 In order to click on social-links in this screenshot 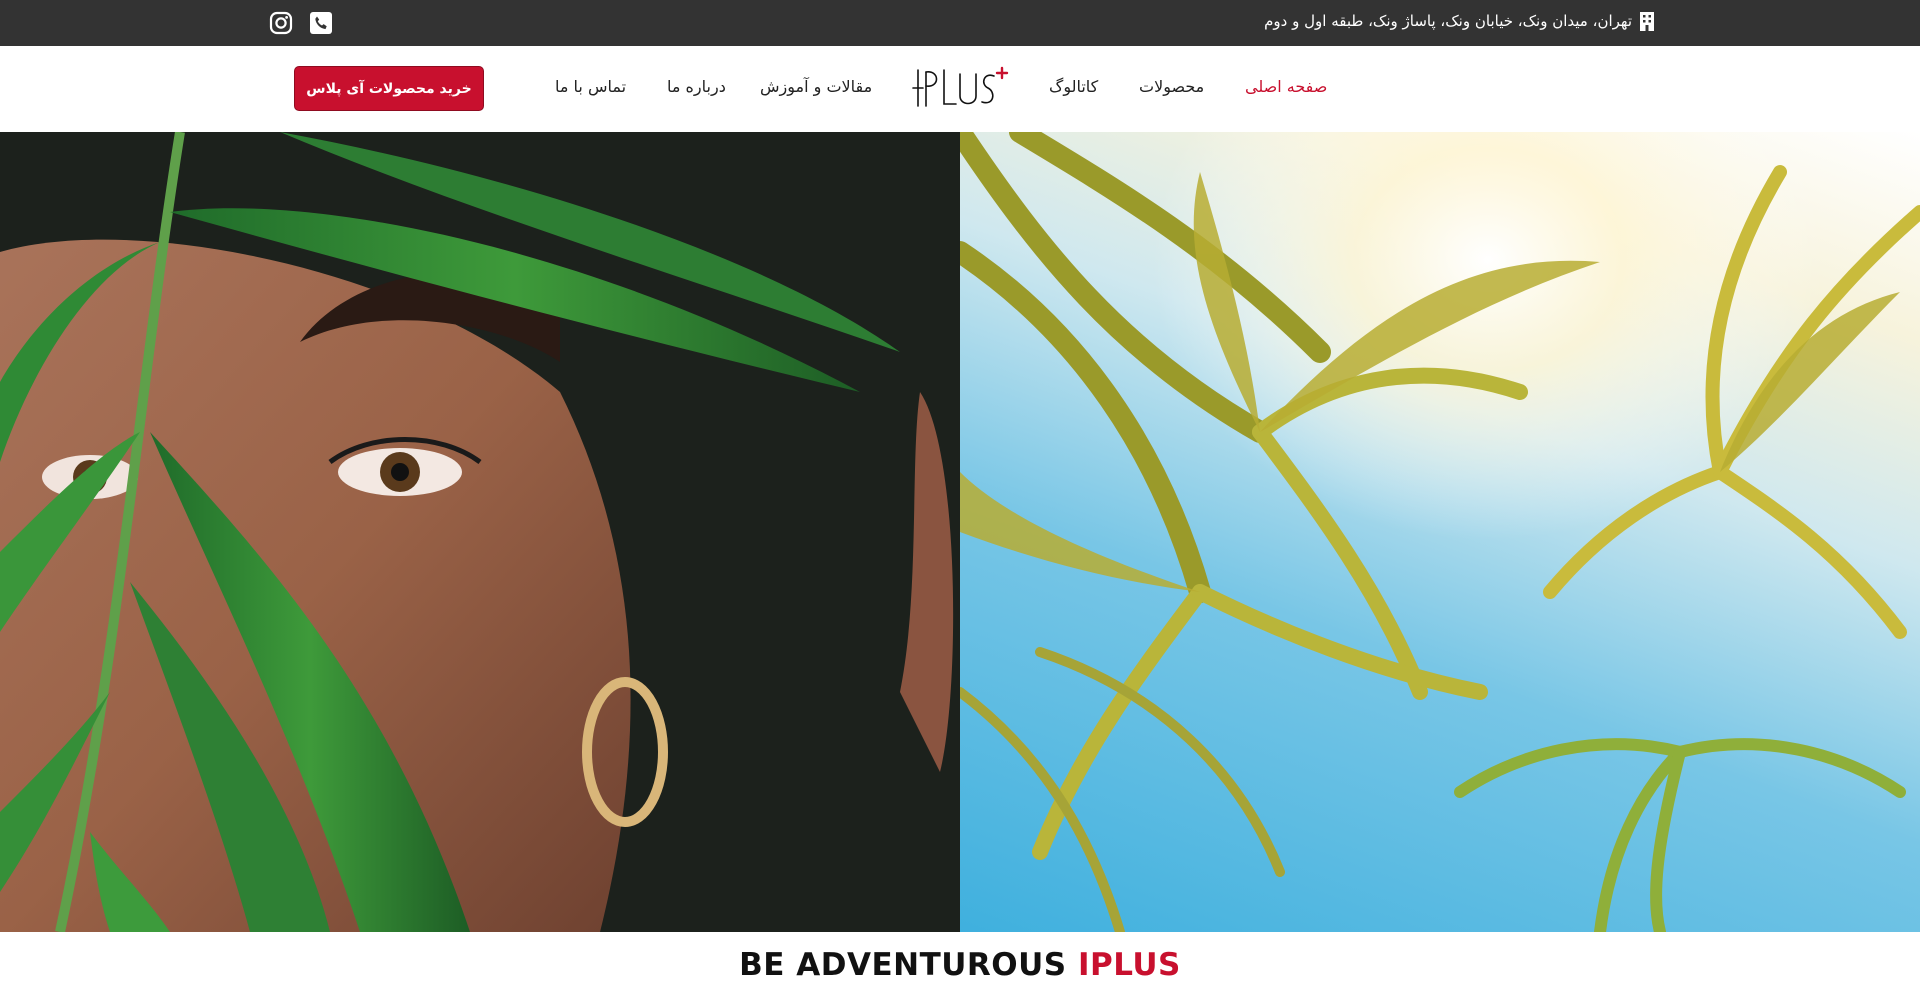, I will do `click(301, 23)`.